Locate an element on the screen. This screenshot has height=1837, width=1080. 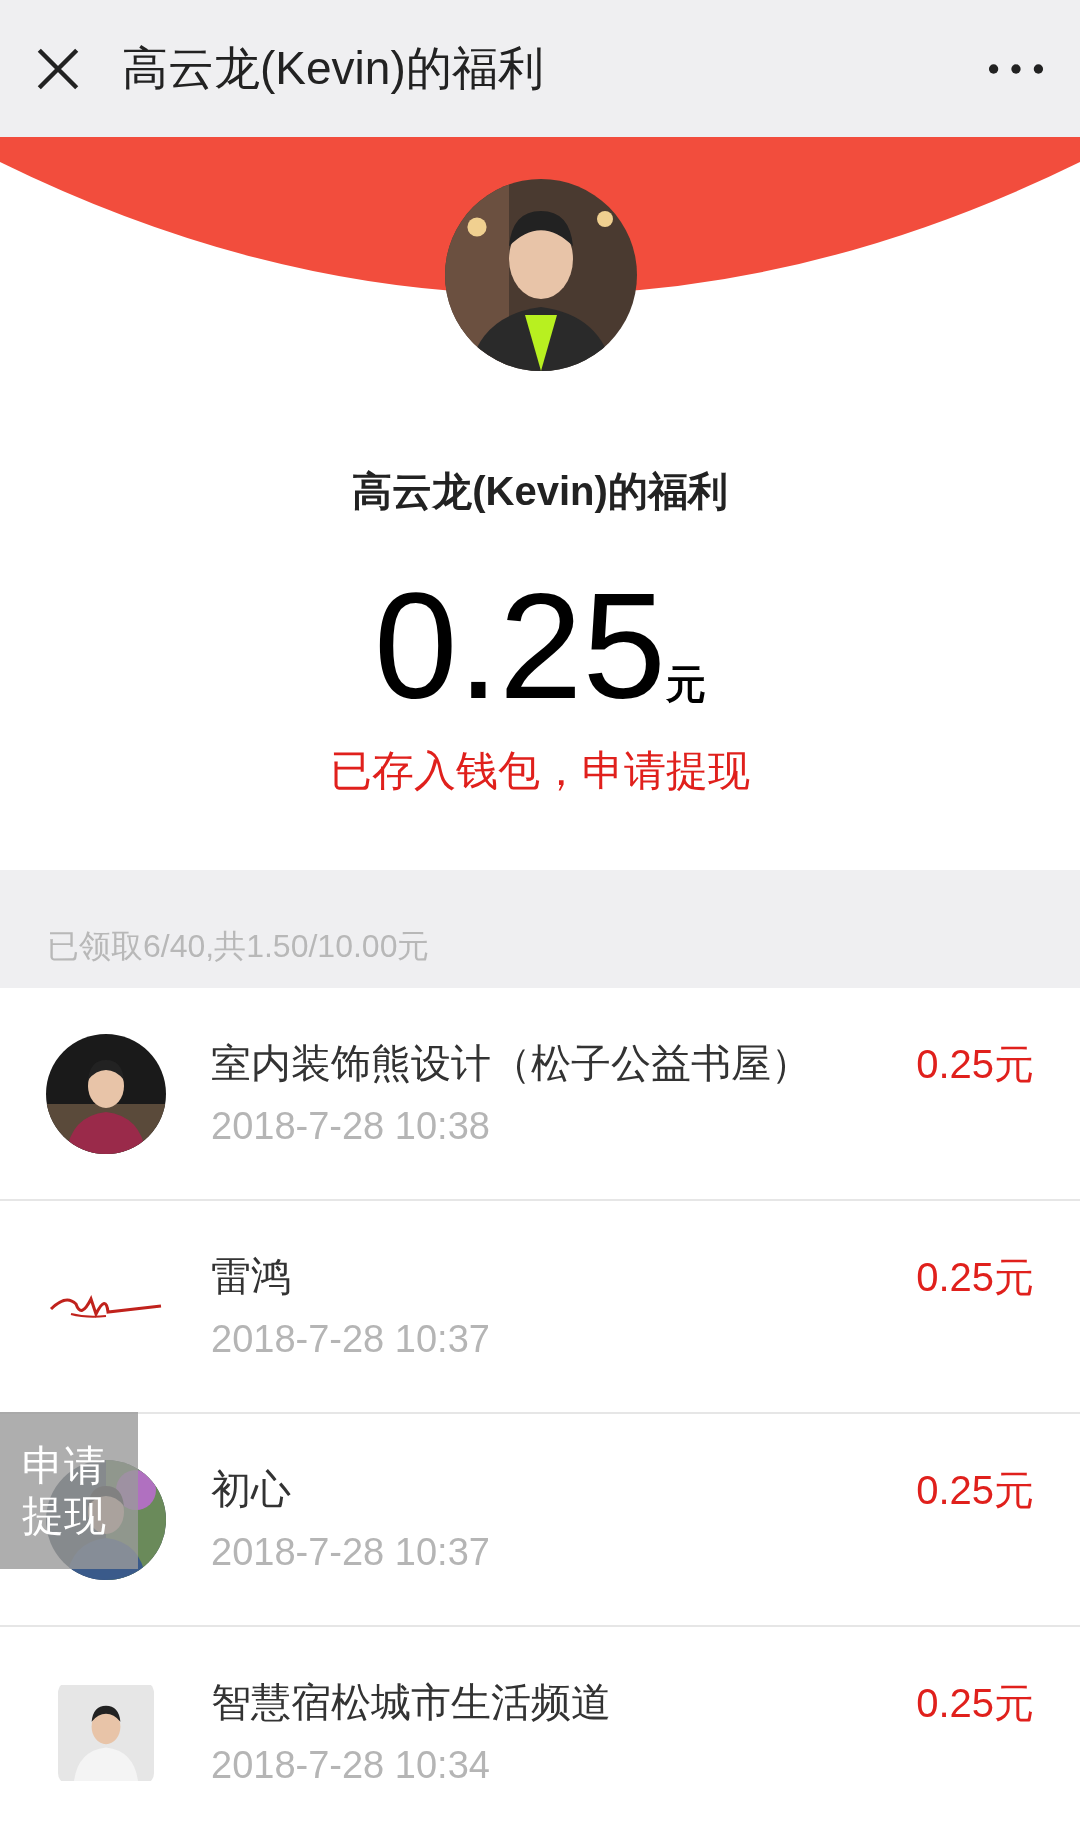
record-time: 2018-7-28 10:34 is located at coordinates (351, 1764).